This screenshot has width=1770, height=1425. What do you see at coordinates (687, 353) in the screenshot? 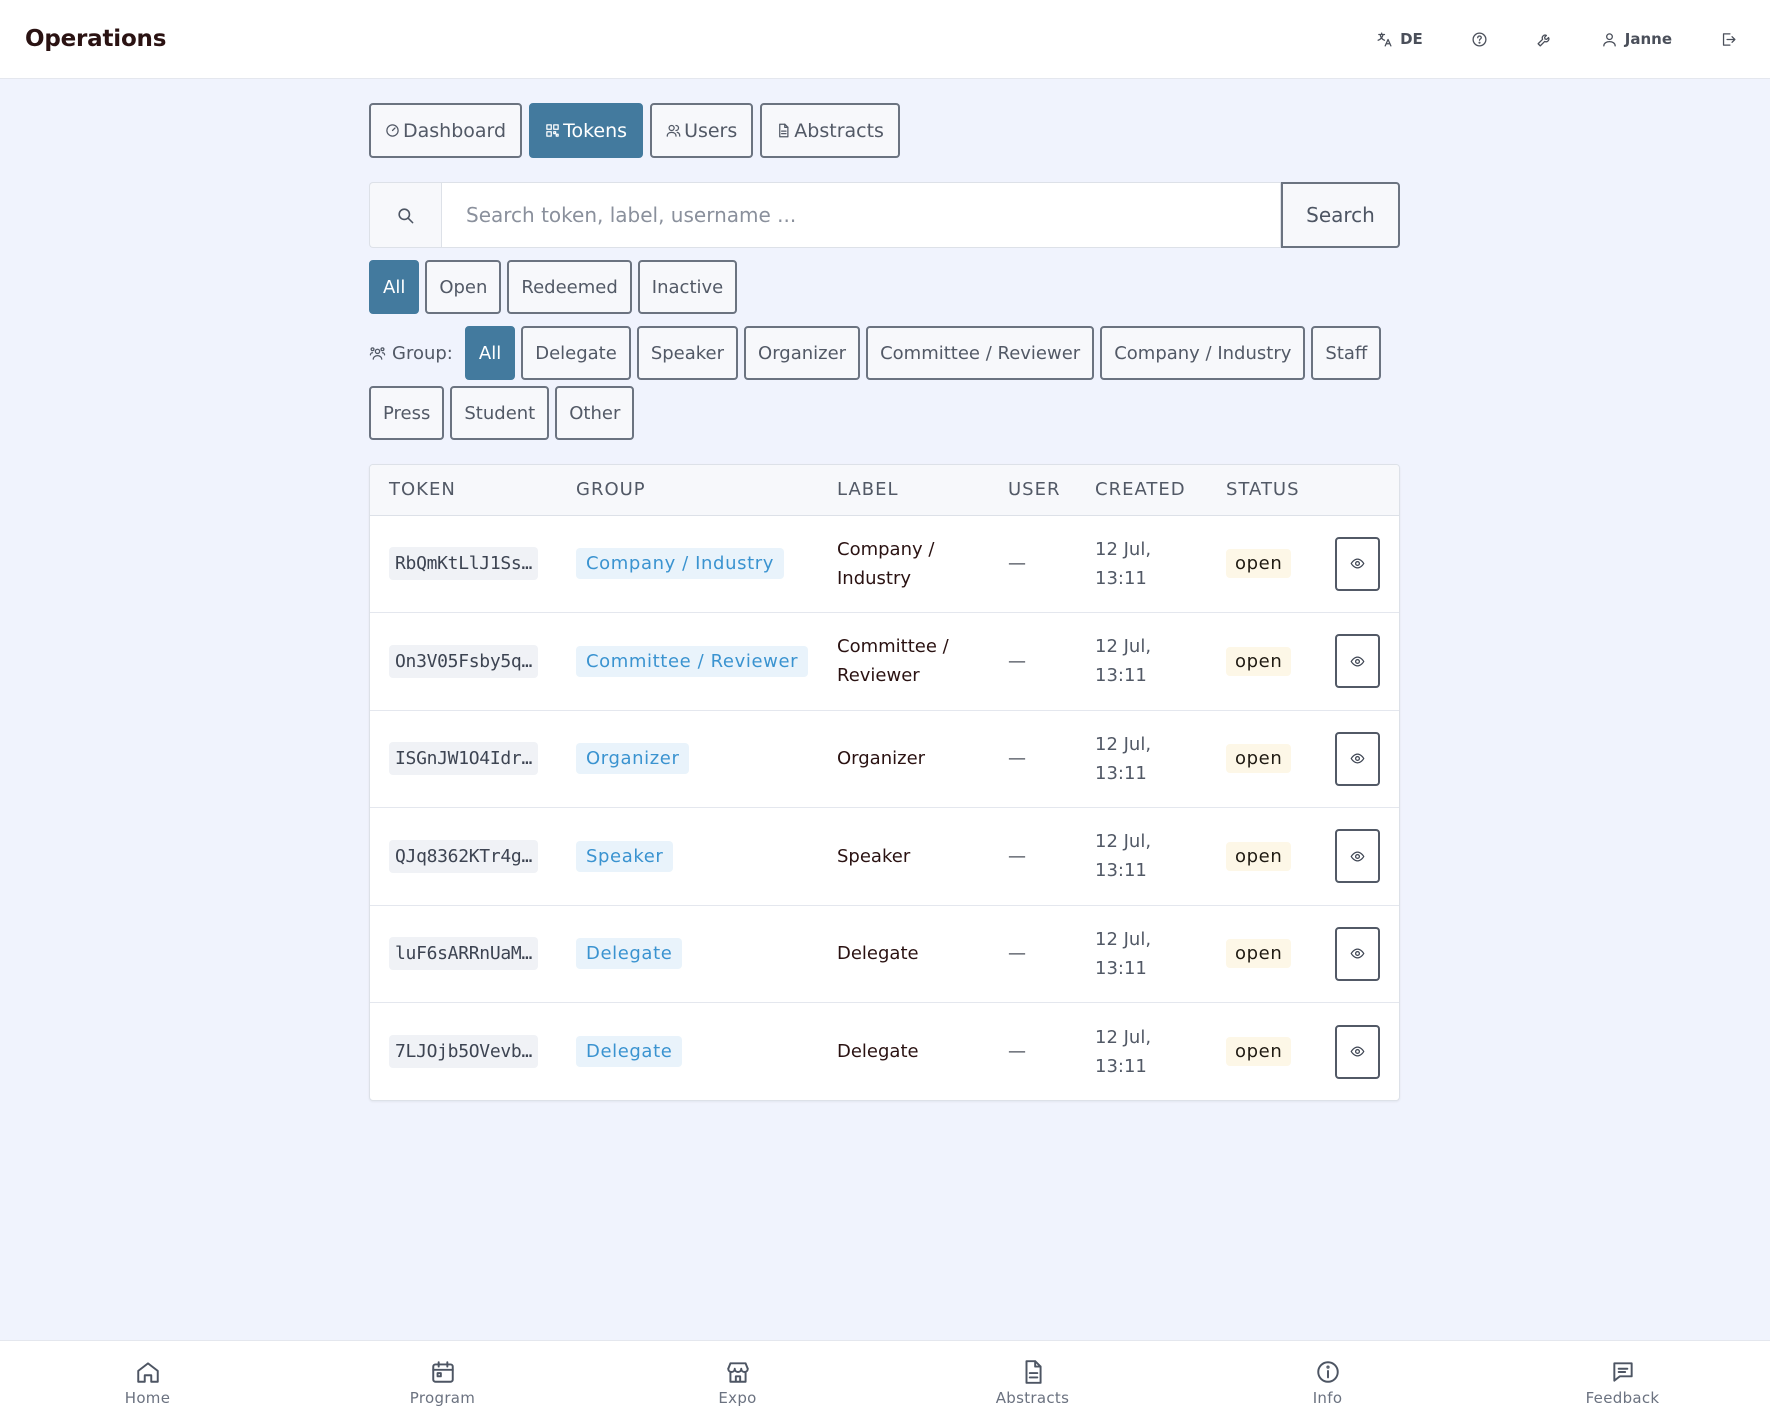
I see `group-filter-speaker: Speaker` at bounding box center [687, 353].